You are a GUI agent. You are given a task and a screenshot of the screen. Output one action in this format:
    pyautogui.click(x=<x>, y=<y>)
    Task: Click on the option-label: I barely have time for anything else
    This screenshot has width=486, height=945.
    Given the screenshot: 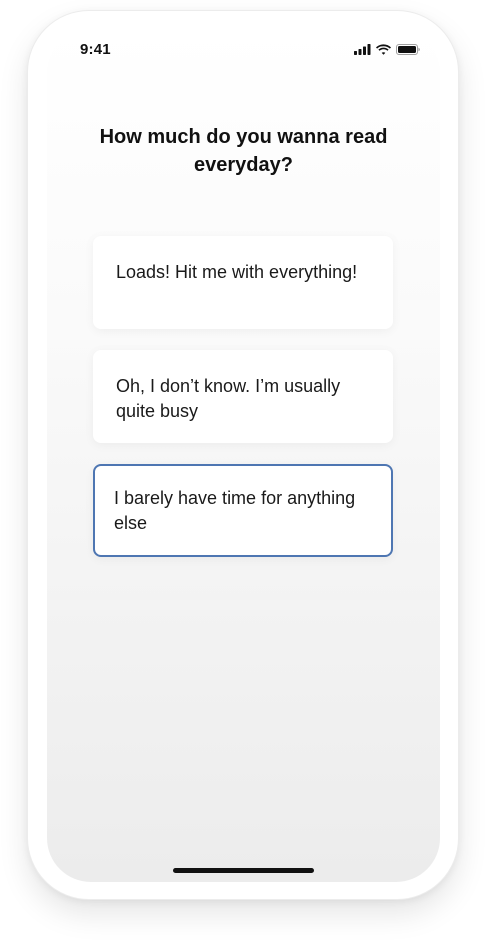 What is the action you would take?
    pyautogui.click(x=235, y=510)
    